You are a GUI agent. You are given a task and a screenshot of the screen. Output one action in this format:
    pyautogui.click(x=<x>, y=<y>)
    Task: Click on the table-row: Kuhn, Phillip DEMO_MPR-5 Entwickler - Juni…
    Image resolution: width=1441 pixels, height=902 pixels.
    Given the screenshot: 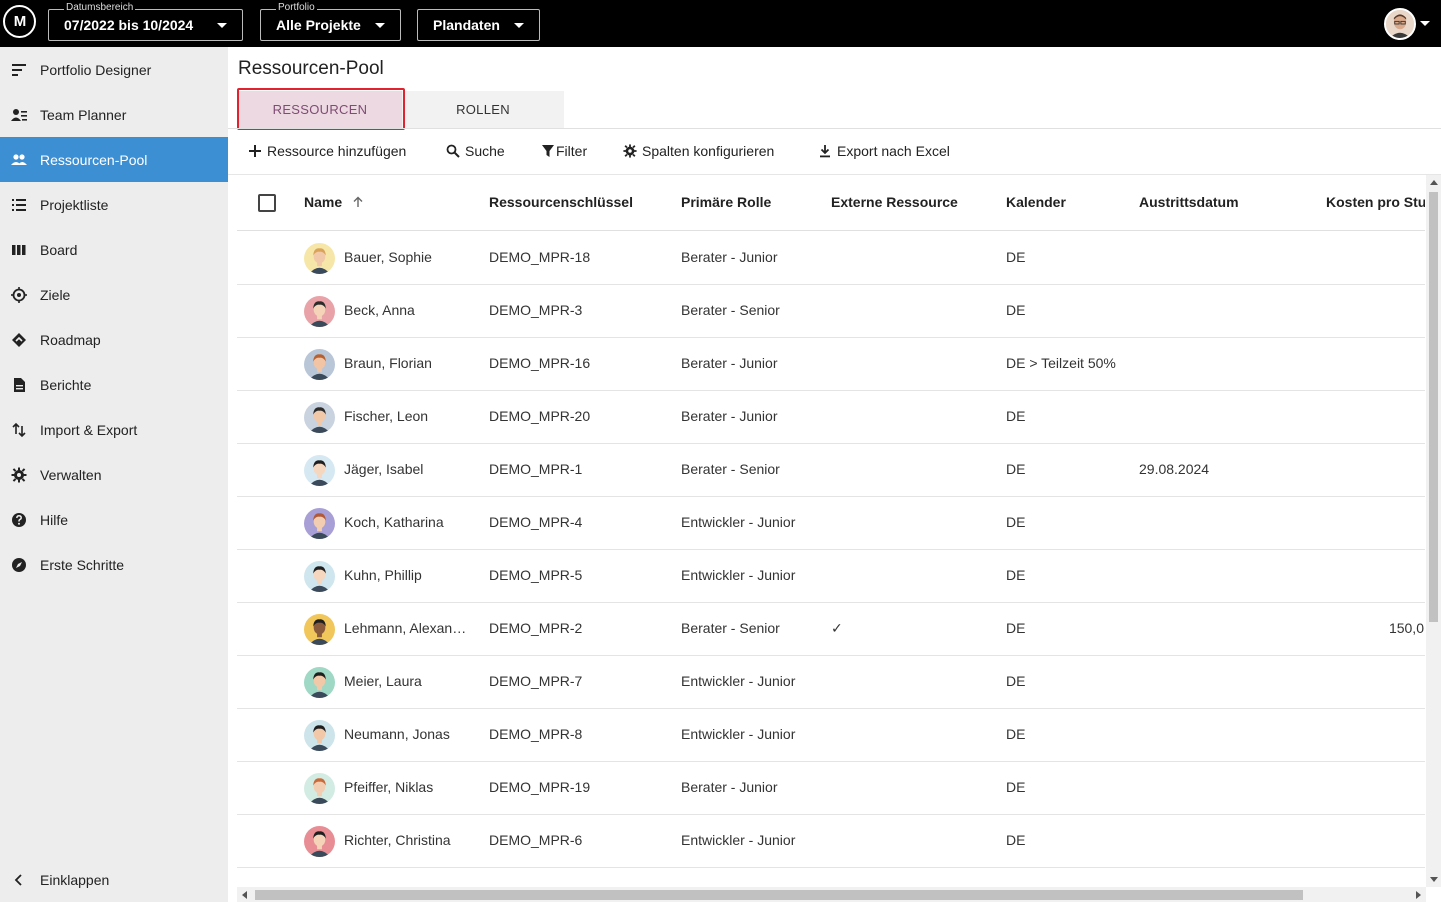 What is the action you would take?
    pyautogui.click(x=831, y=576)
    